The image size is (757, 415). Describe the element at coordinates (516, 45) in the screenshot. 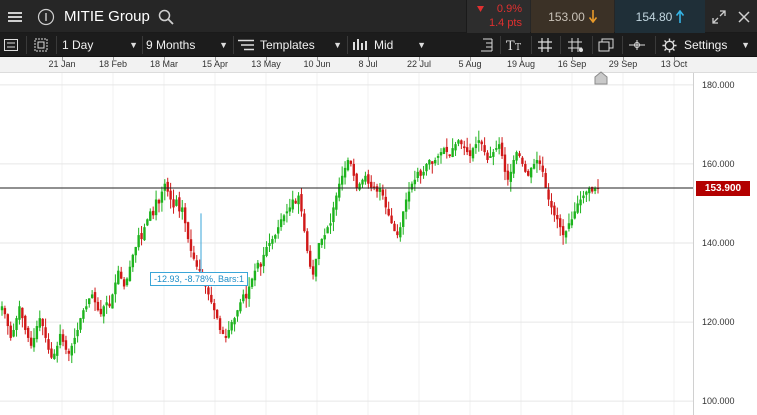

I see `text-tool-icon: TT` at that location.